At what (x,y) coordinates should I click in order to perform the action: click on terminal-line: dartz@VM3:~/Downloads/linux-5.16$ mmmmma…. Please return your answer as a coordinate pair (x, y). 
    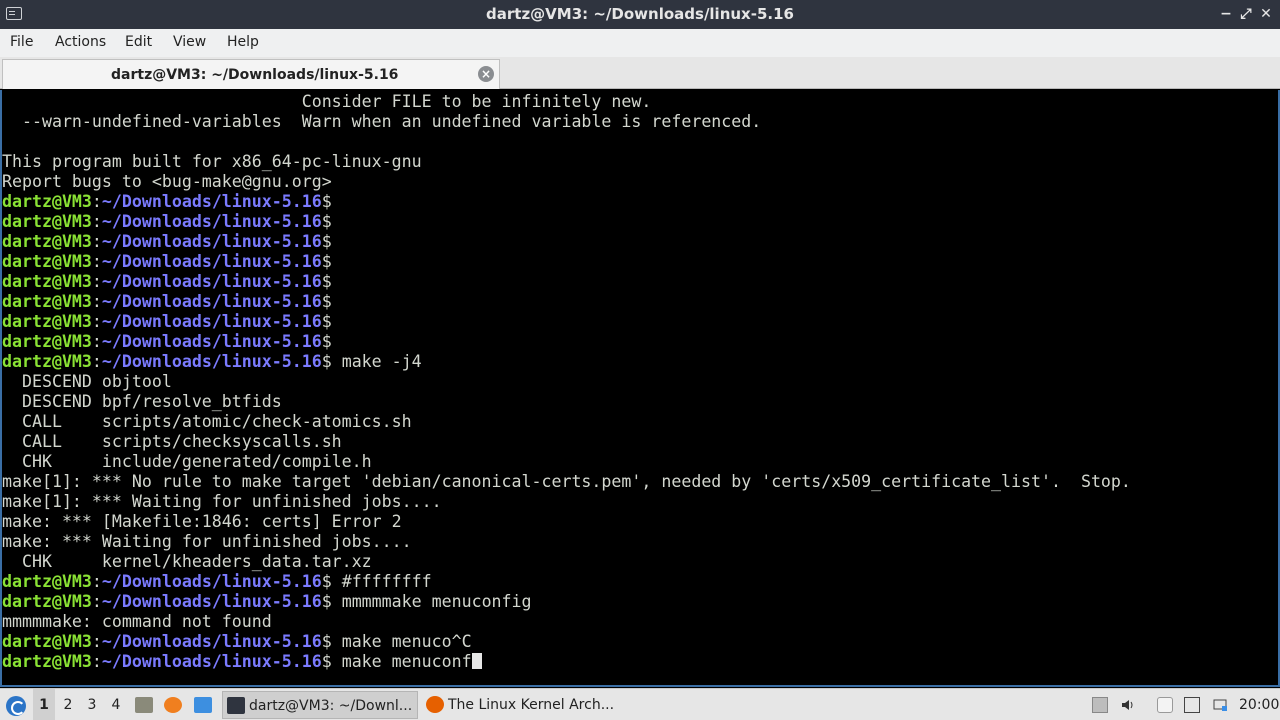
    Looking at the image, I should click on (566, 602).